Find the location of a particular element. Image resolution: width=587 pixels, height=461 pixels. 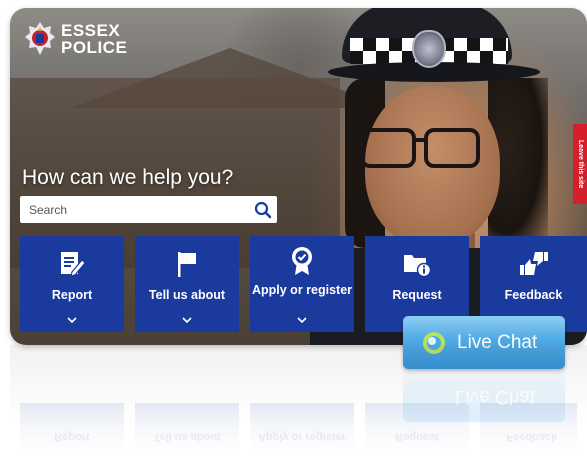

flag-icon is located at coordinates (187, 264).